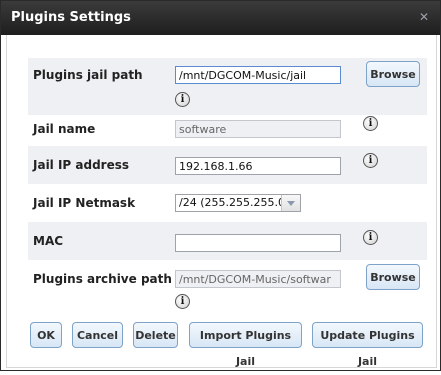 This screenshot has width=441, height=375. What do you see at coordinates (84, 203) in the screenshot?
I see `jail-ip-netmask-label: Jail IP Netmask` at bounding box center [84, 203].